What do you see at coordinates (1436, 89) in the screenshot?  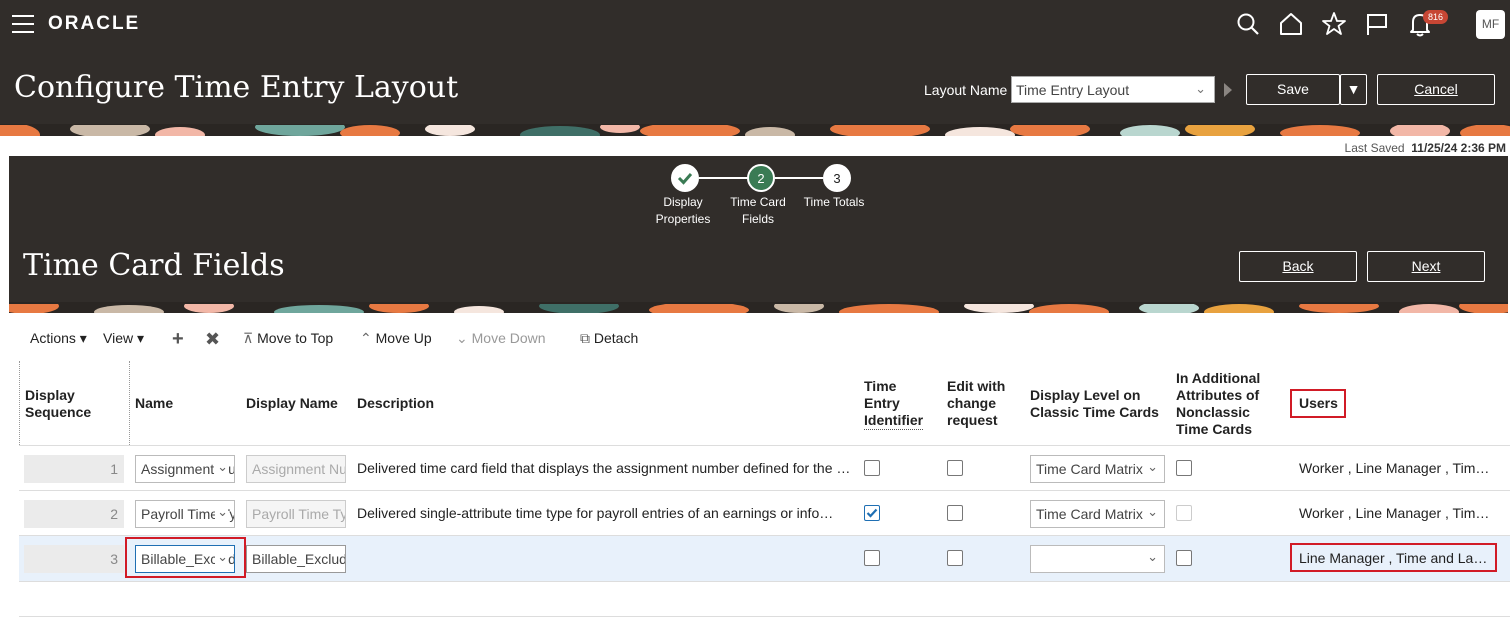 I see `cancel-button: Cancel` at bounding box center [1436, 89].